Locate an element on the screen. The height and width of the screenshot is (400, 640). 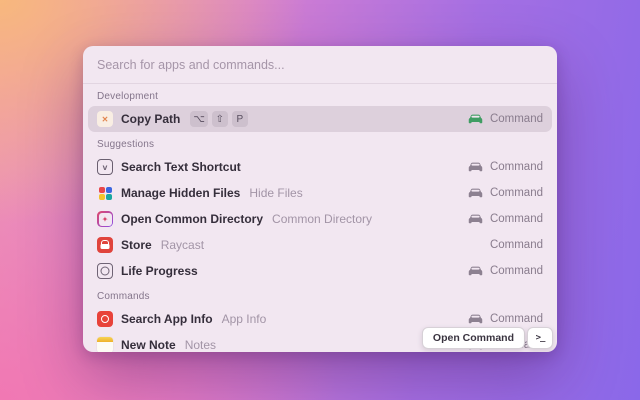
section-header-development: Development is located at coordinates (128, 96).